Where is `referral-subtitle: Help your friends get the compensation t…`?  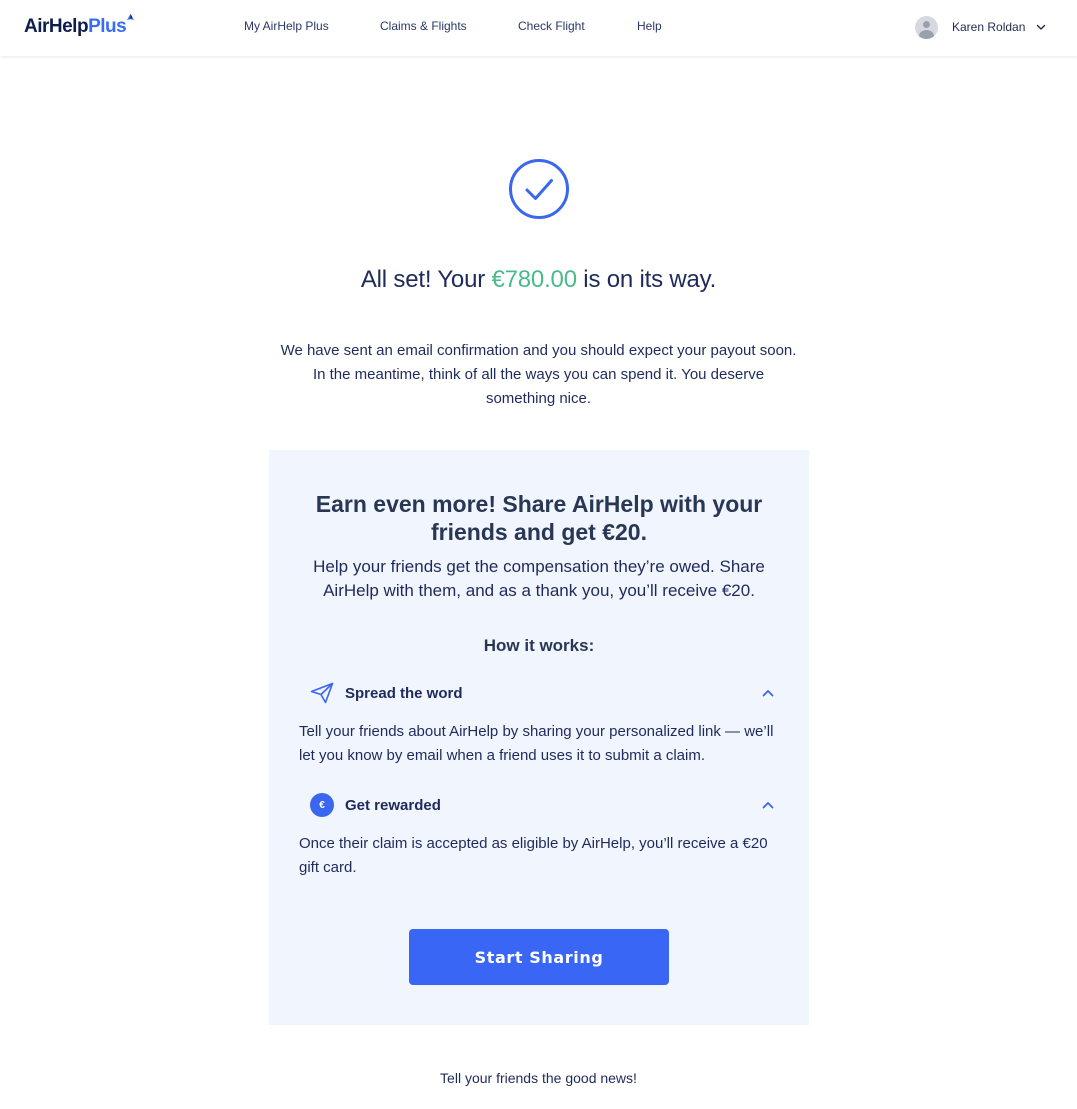
referral-subtitle: Help your friends get the compensation t… is located at coordinates (539, 578).